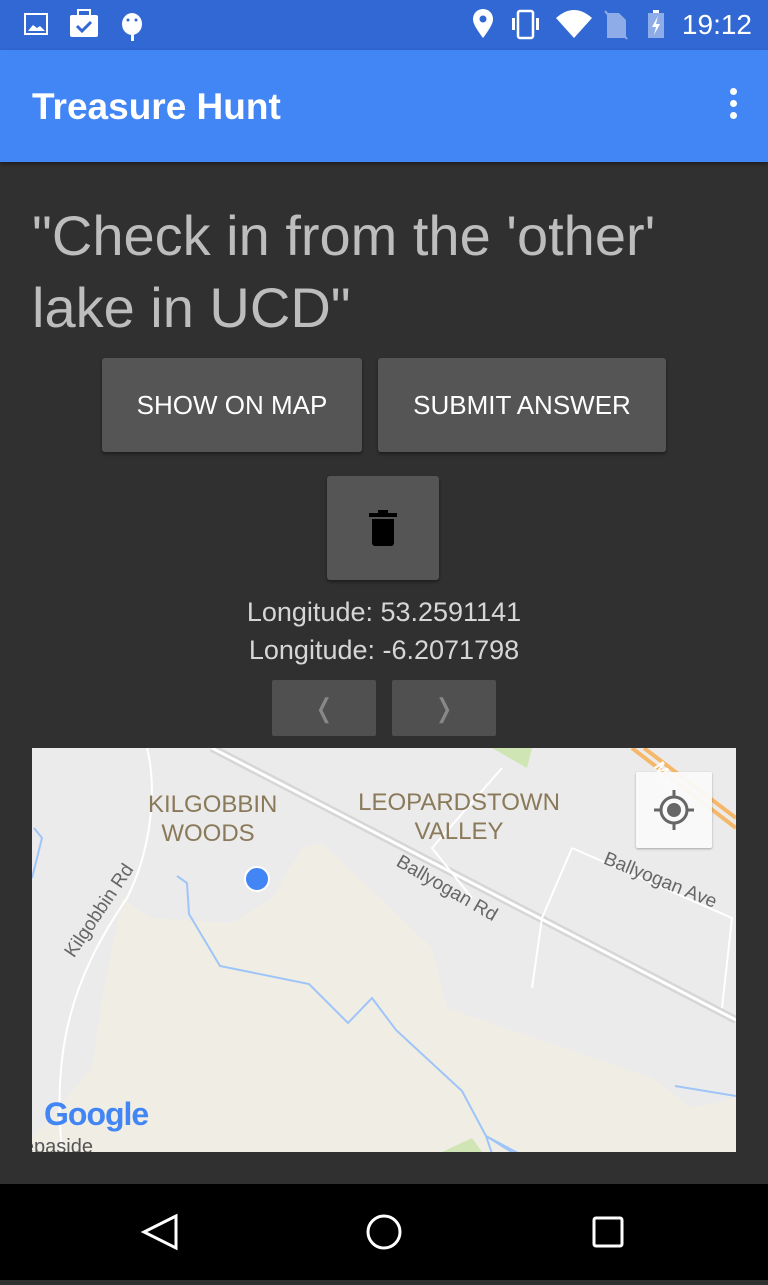  What do you see at coordinates (36, 24) in the screenshot?
I see `image-icon` at bounding box center [36, 24].